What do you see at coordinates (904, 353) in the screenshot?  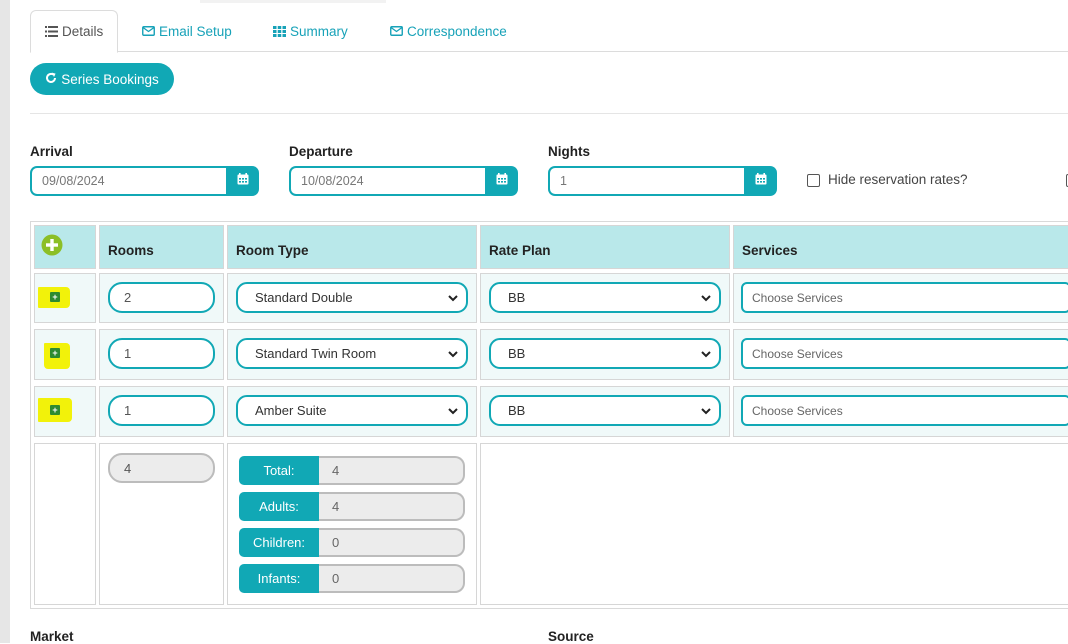 I see `row-2-services-select: Choose Services` at bounding box center [904, 353].